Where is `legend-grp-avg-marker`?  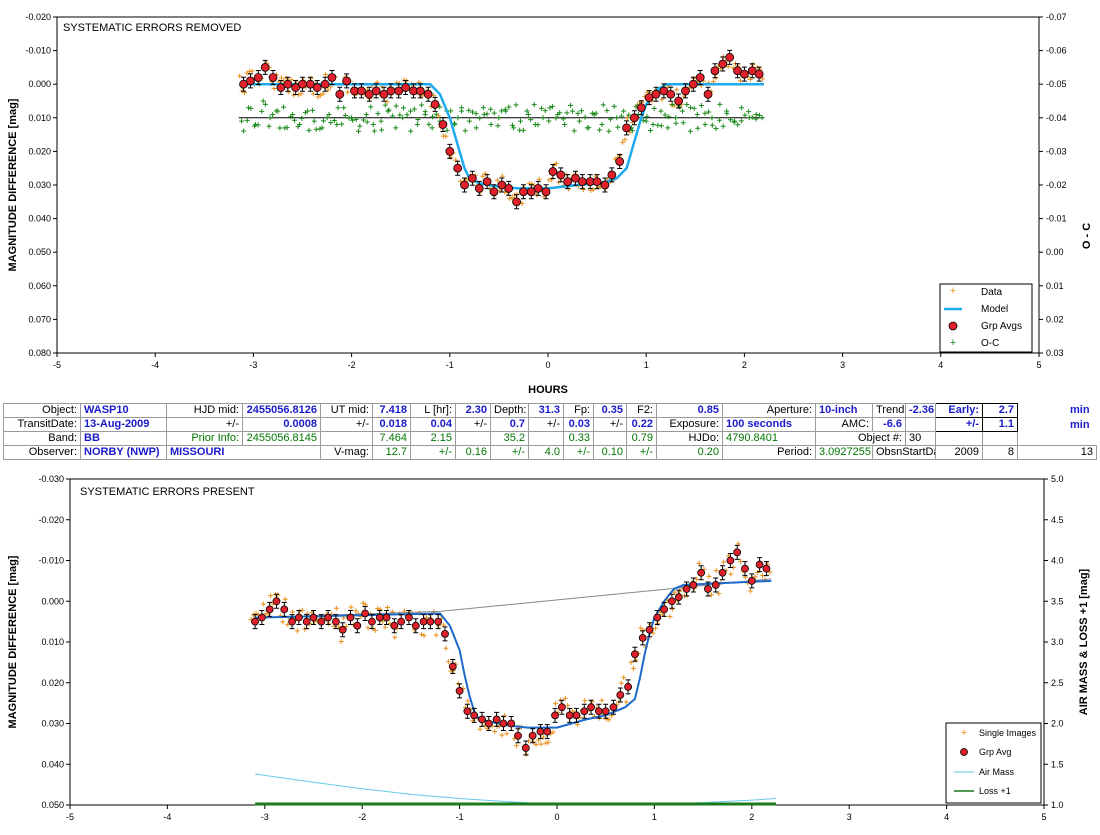 legend-grp-avg-marker is located at coordinates (964, 752).